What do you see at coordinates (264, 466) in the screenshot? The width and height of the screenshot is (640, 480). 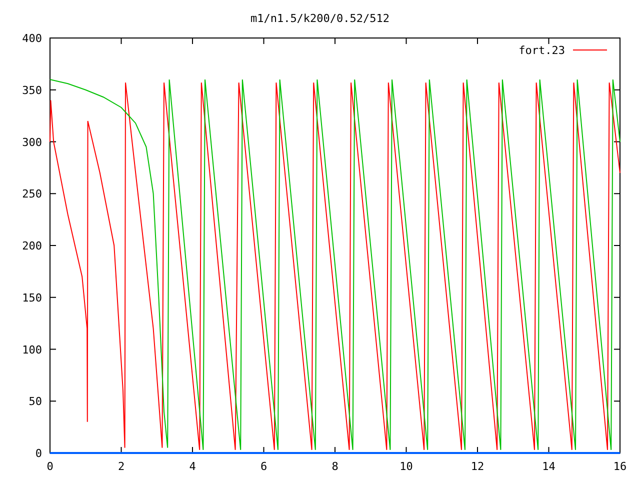 I see `x-tick-label: 6` at bounding box center [264, 466].